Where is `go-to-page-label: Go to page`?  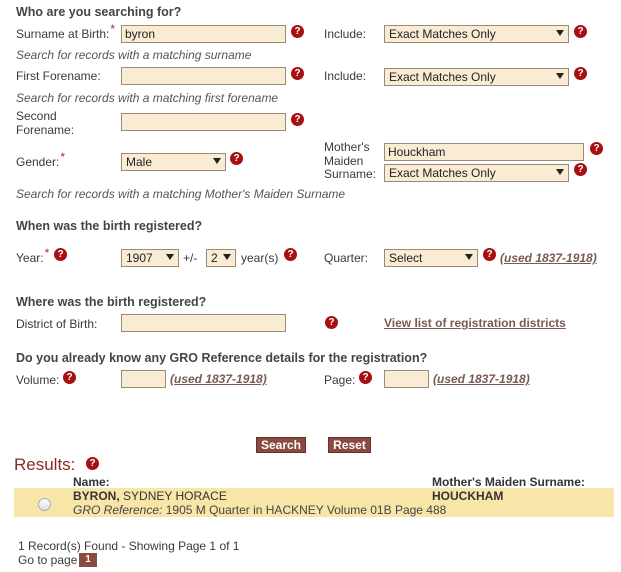
go-to-page-label: Go to page is located at coordinates (48, 560).